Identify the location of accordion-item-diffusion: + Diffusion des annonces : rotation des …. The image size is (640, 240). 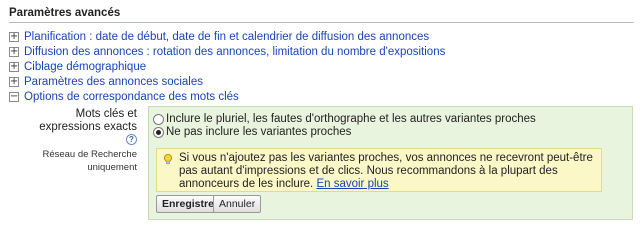
(227, 52).